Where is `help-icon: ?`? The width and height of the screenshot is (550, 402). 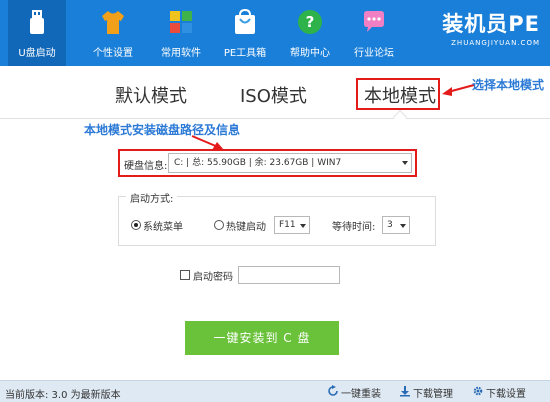 help-icon: ? is located at coordinates (310, 22).